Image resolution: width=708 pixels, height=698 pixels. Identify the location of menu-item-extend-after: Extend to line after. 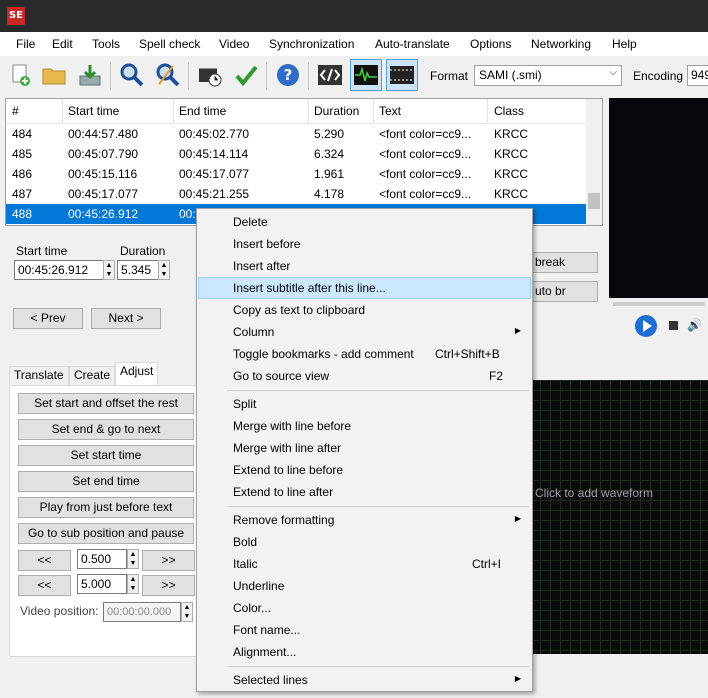
(364, 492).